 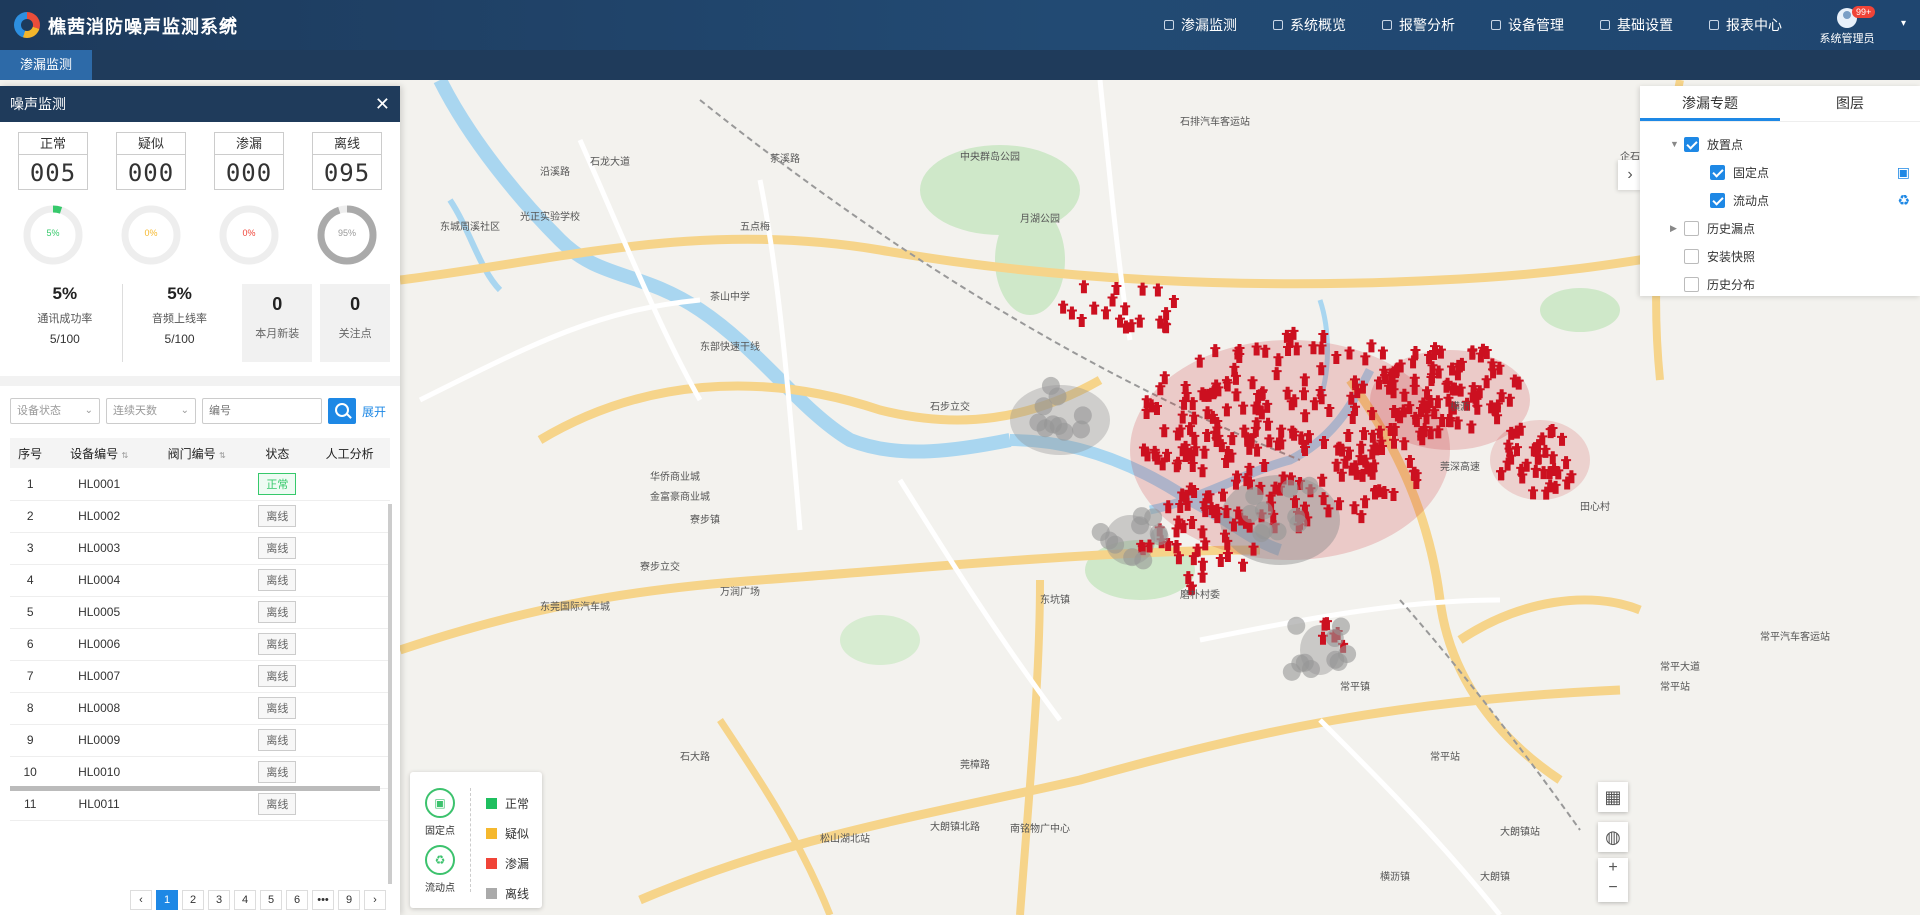 I want to click on zoom-control: + −, so click(x=1613, y=880).